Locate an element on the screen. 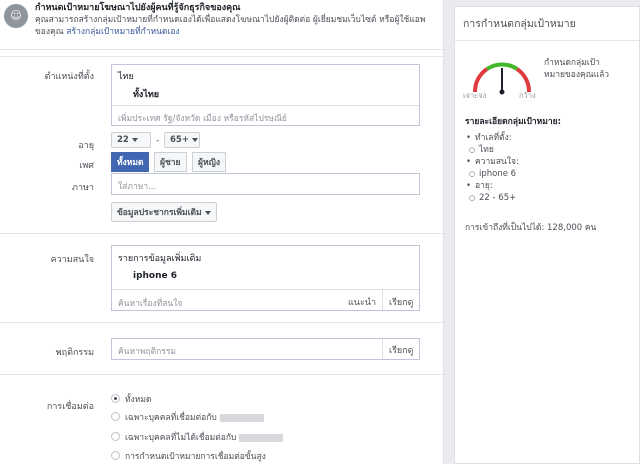  gauge-broad-label: กว้าง is located at coordinates (527, 95).